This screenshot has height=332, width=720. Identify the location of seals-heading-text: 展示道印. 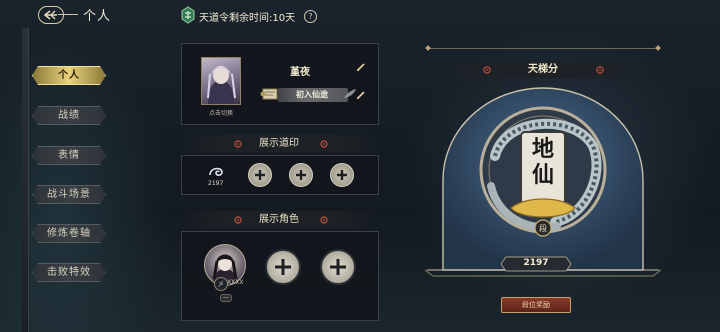
(279, 143).